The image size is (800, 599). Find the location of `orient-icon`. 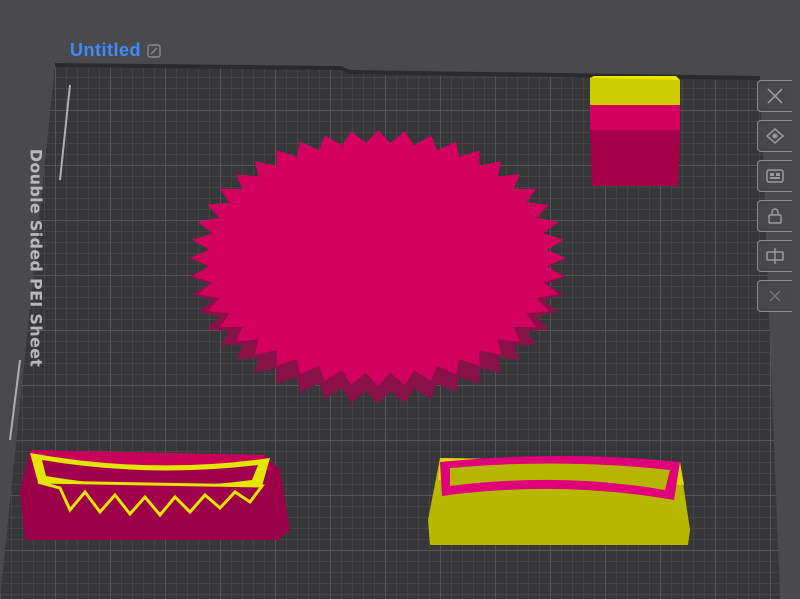

orient-icon is located at coordinates (775, 136).